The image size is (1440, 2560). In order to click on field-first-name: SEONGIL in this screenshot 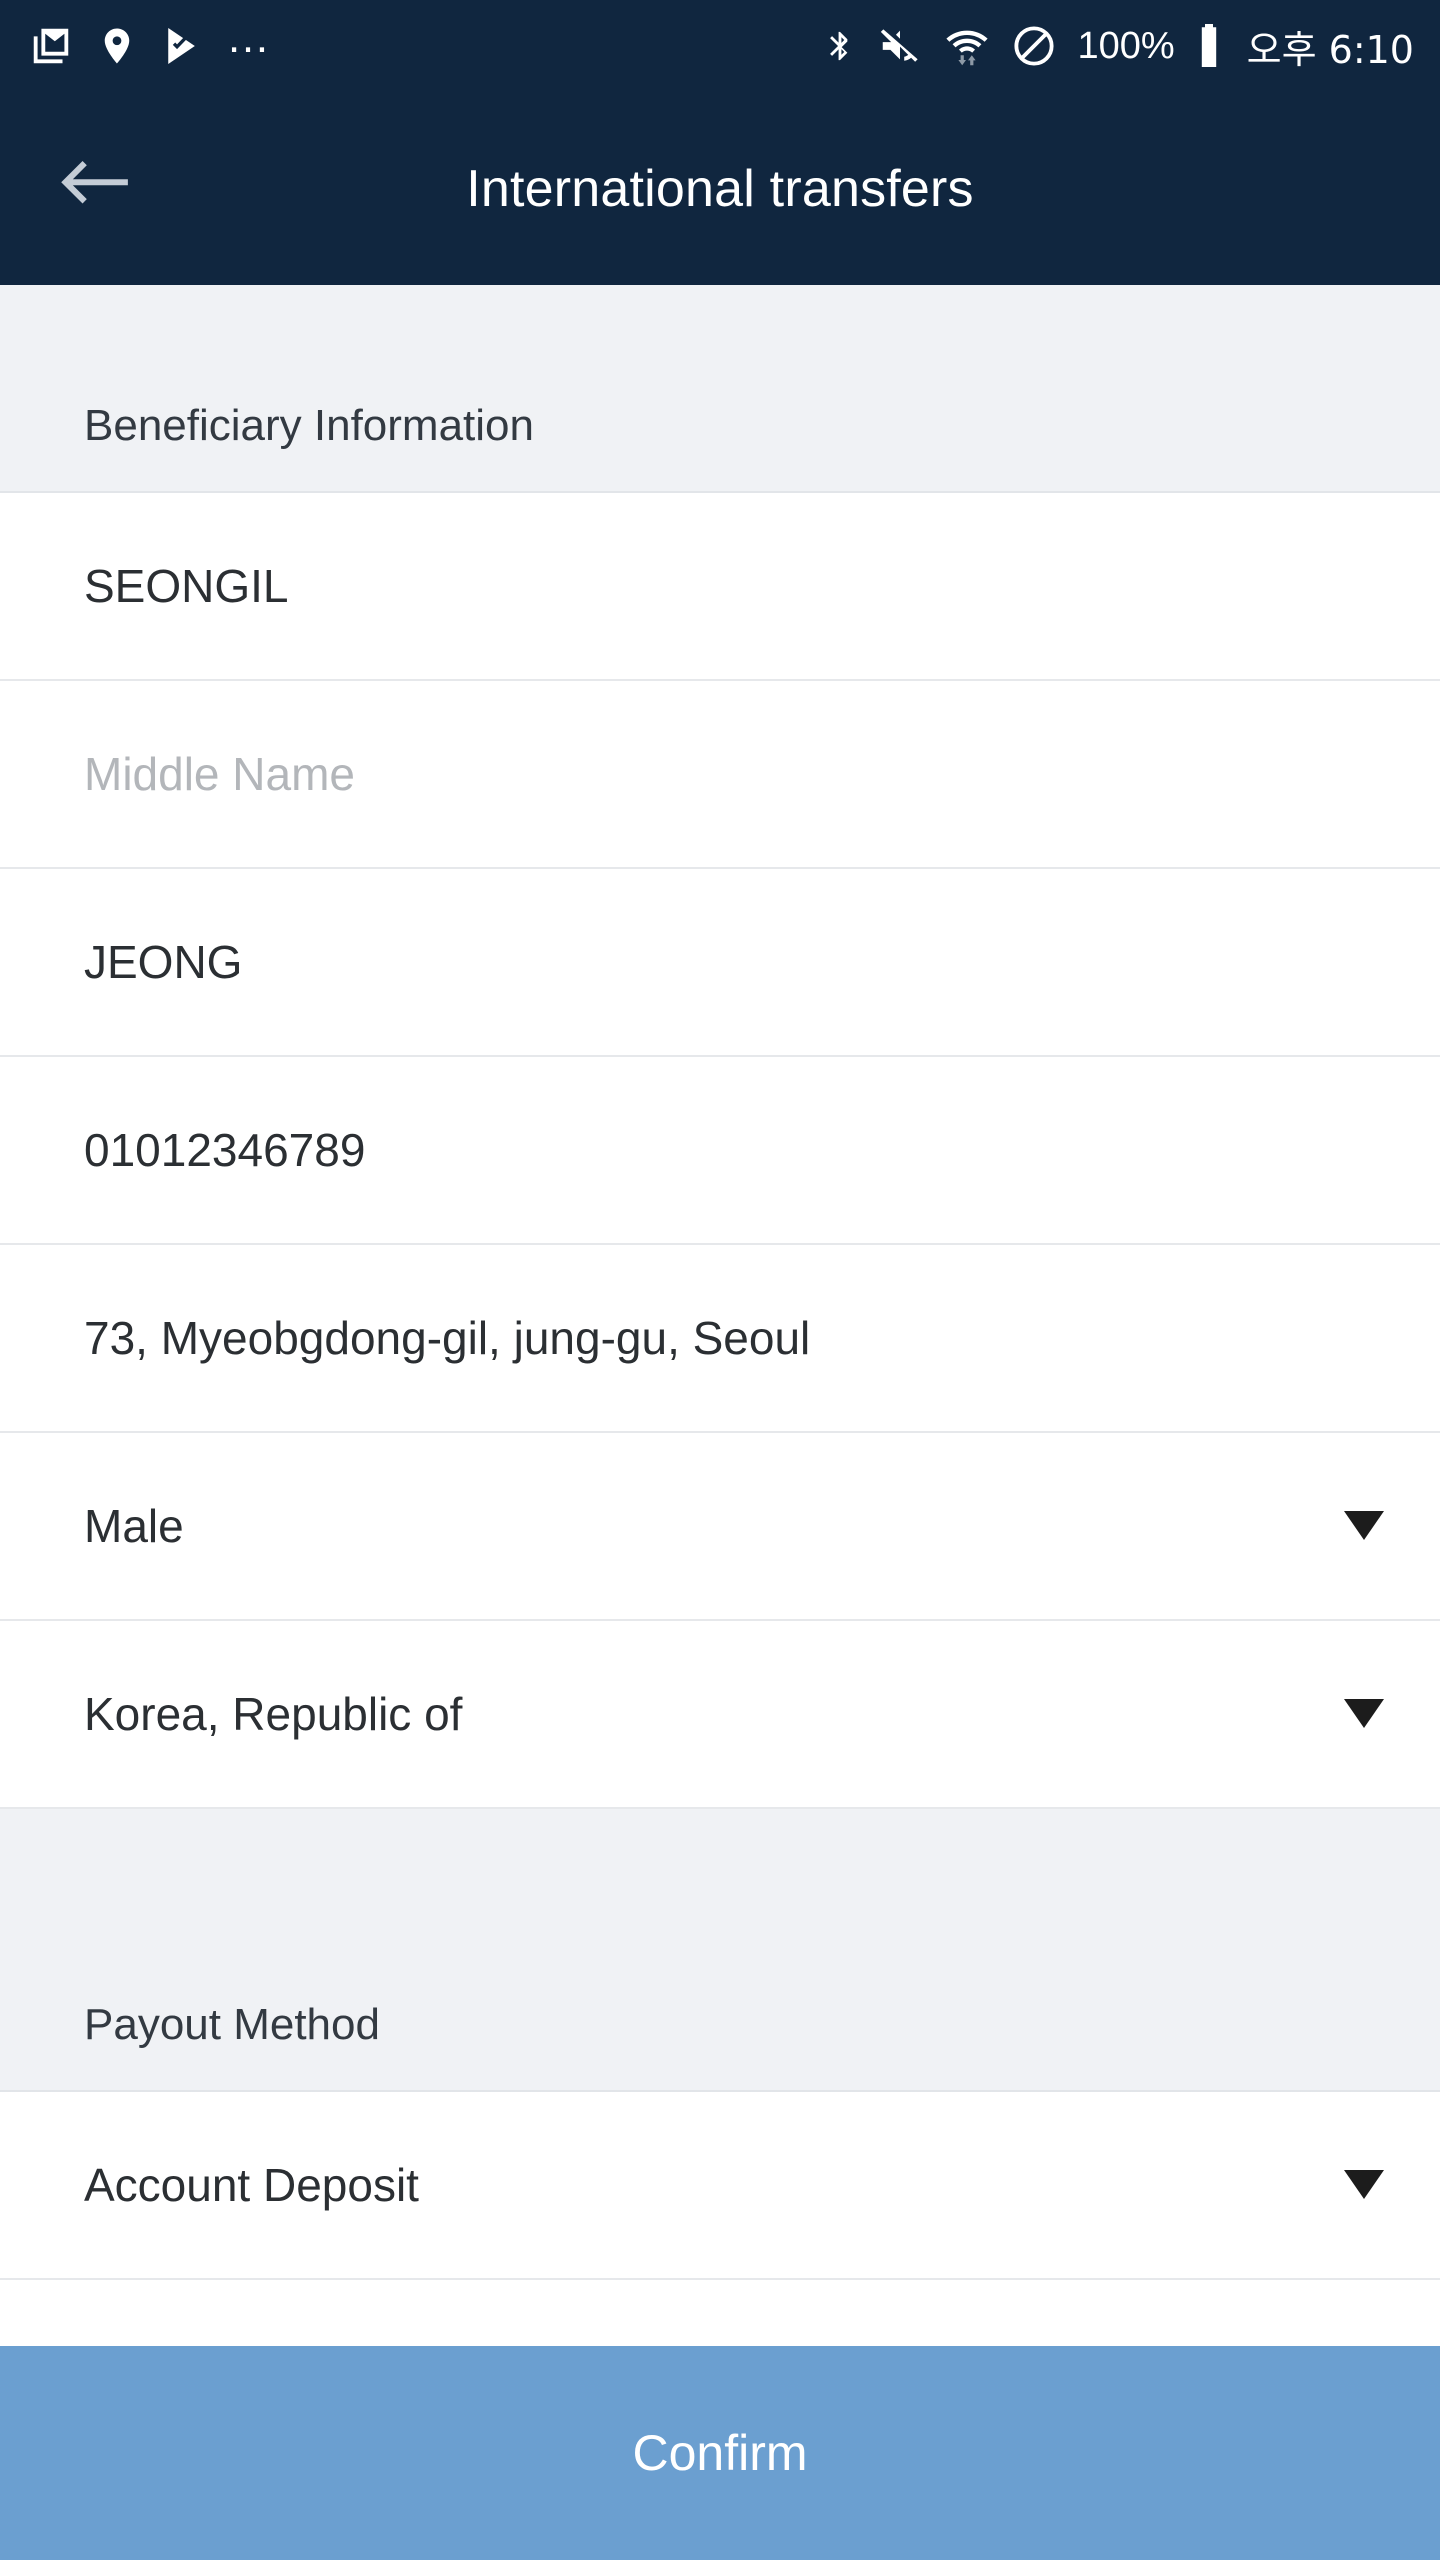, I will do `click(720, 587)`.